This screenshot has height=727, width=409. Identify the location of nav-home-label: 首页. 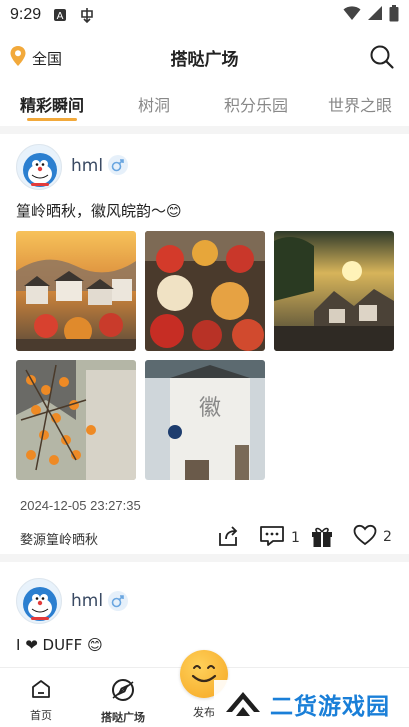
(41, 715).